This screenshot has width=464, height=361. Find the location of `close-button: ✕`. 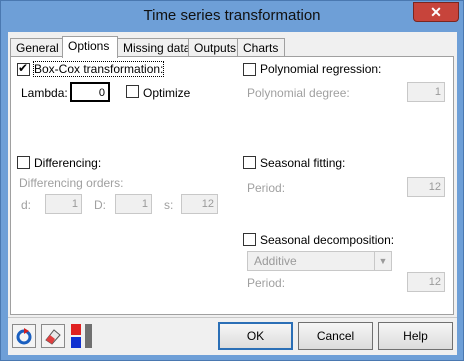

close-button: ✕ is located at coordinates (436, 12).